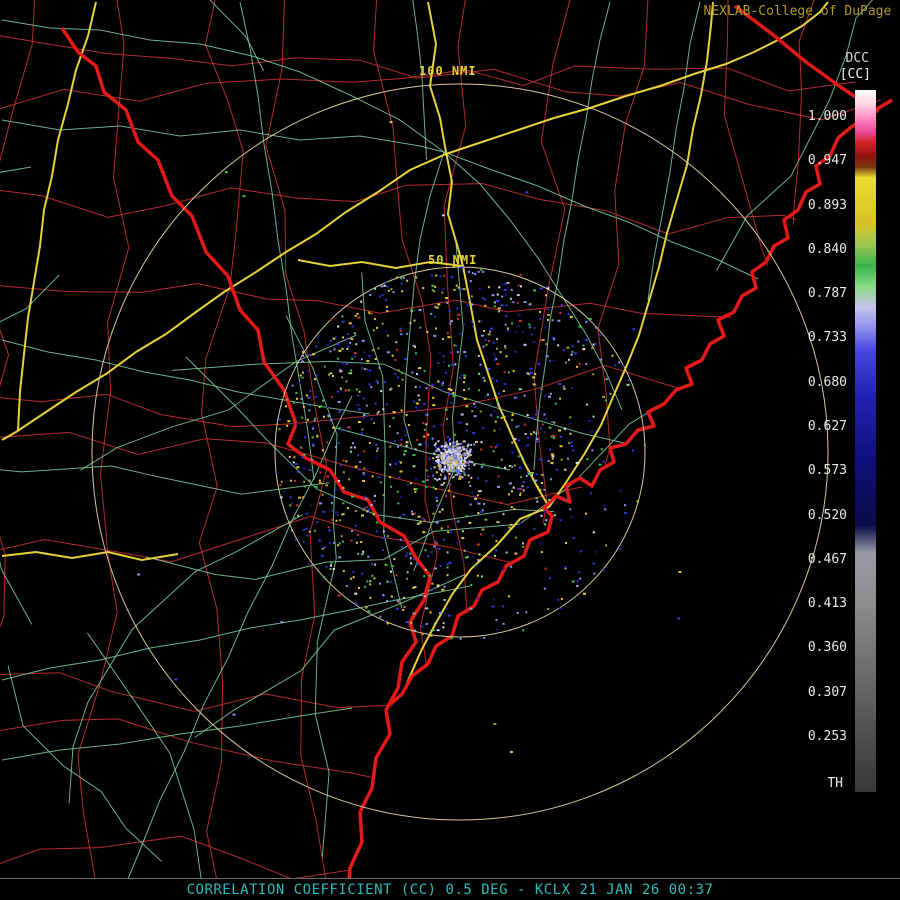  What do you see at coordinates (835, 783) in the screenshot?
I see `colorbar-threshold-label: TH` at bounding box center [835, 783].